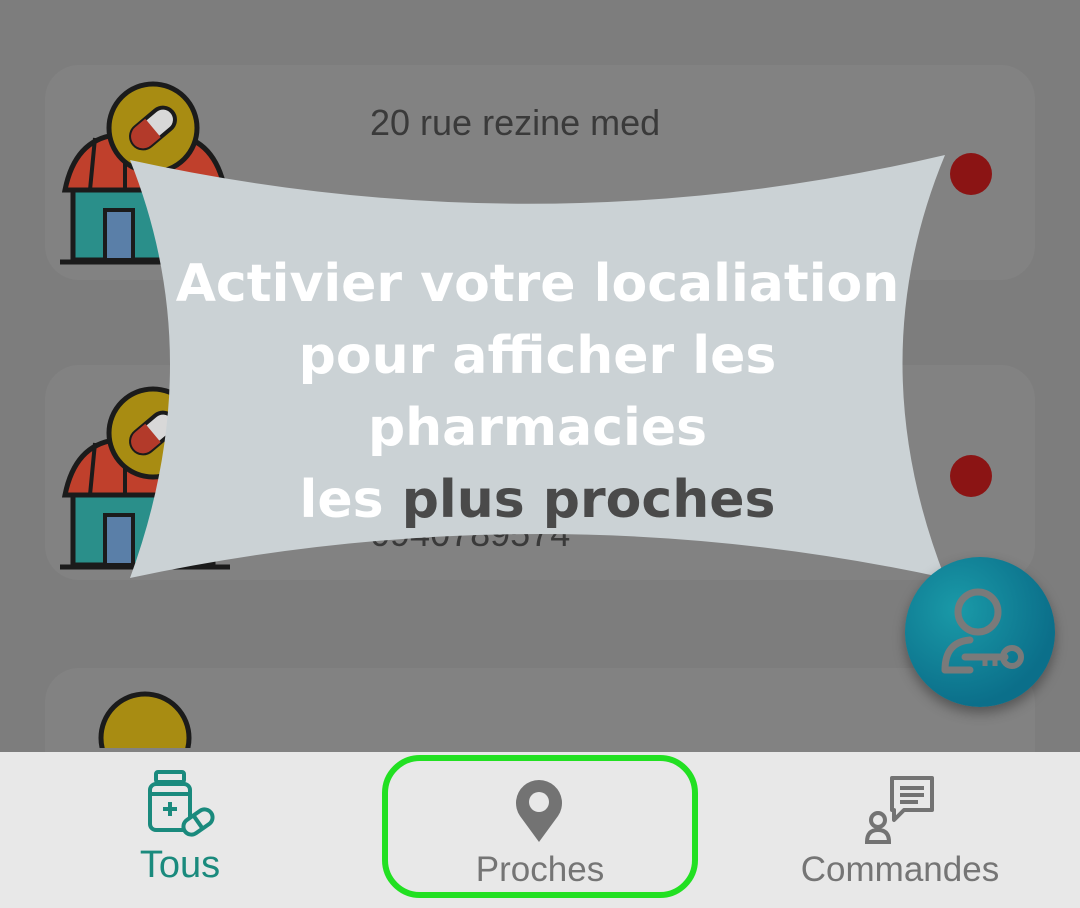 The width and height of the screenshot is (1080, 908). What do you see at coordinates (540, 826) in the screenshot?
I see `tab-highlight-ring` at bounding box center [540, 826].